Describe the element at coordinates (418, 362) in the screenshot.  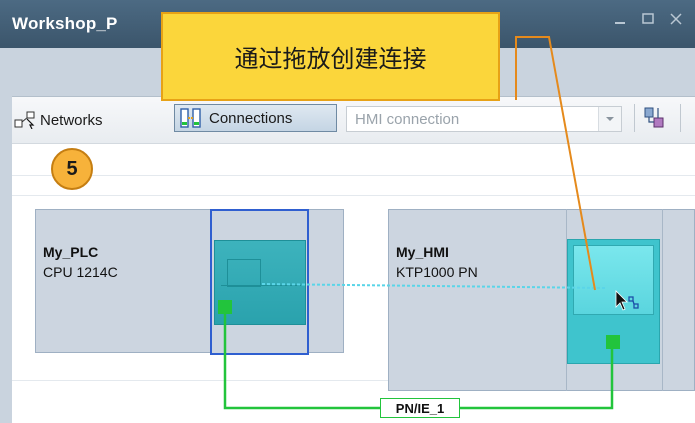
I see `profinet-network-line` at that location.